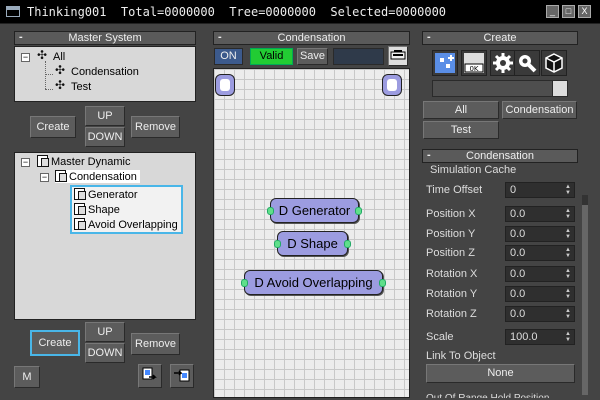  Describe the element at coordinates (503, 63) in the screenshot. I see `gear-icon` at that location.